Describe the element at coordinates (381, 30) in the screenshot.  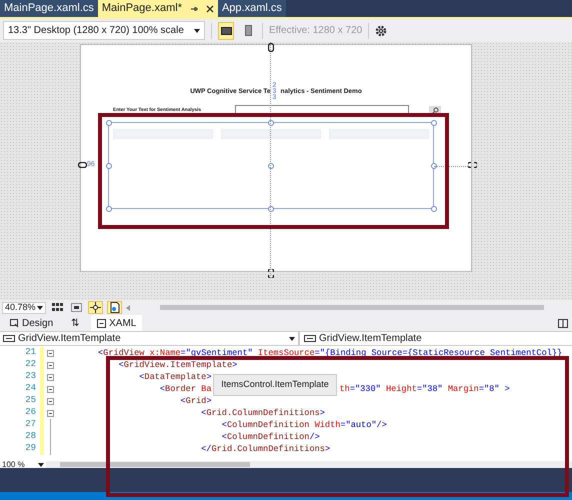
I see `settings-icon` at that location.